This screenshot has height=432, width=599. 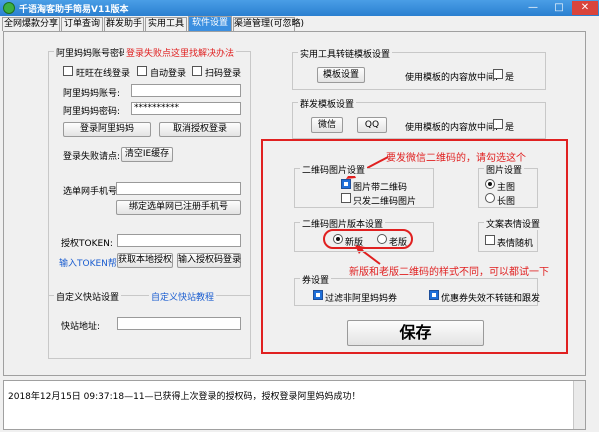 What do you see at coordinates (200, 129) in the screenshot?
I see `cancel-auth-button: 取消授权登录` at bounding box center [200, 129].